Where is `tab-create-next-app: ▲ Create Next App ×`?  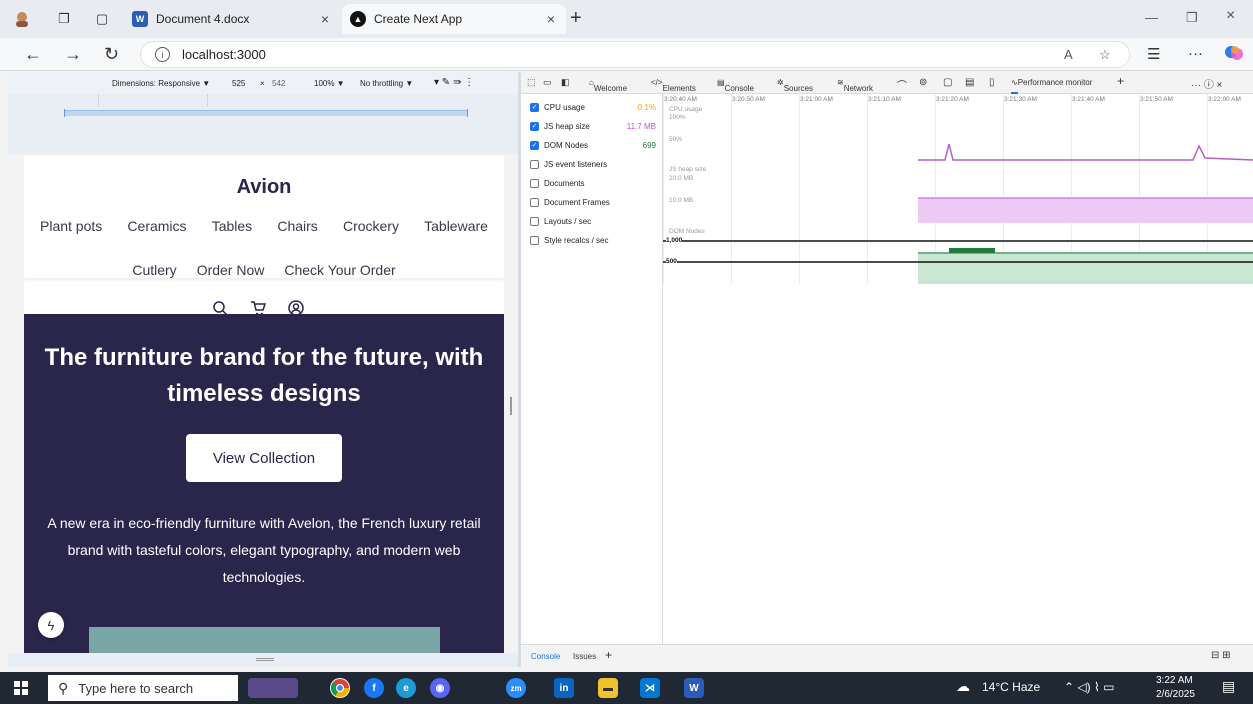 tab-create-next-app: ▲ Create Next App × is located at coordinates (454, 19).